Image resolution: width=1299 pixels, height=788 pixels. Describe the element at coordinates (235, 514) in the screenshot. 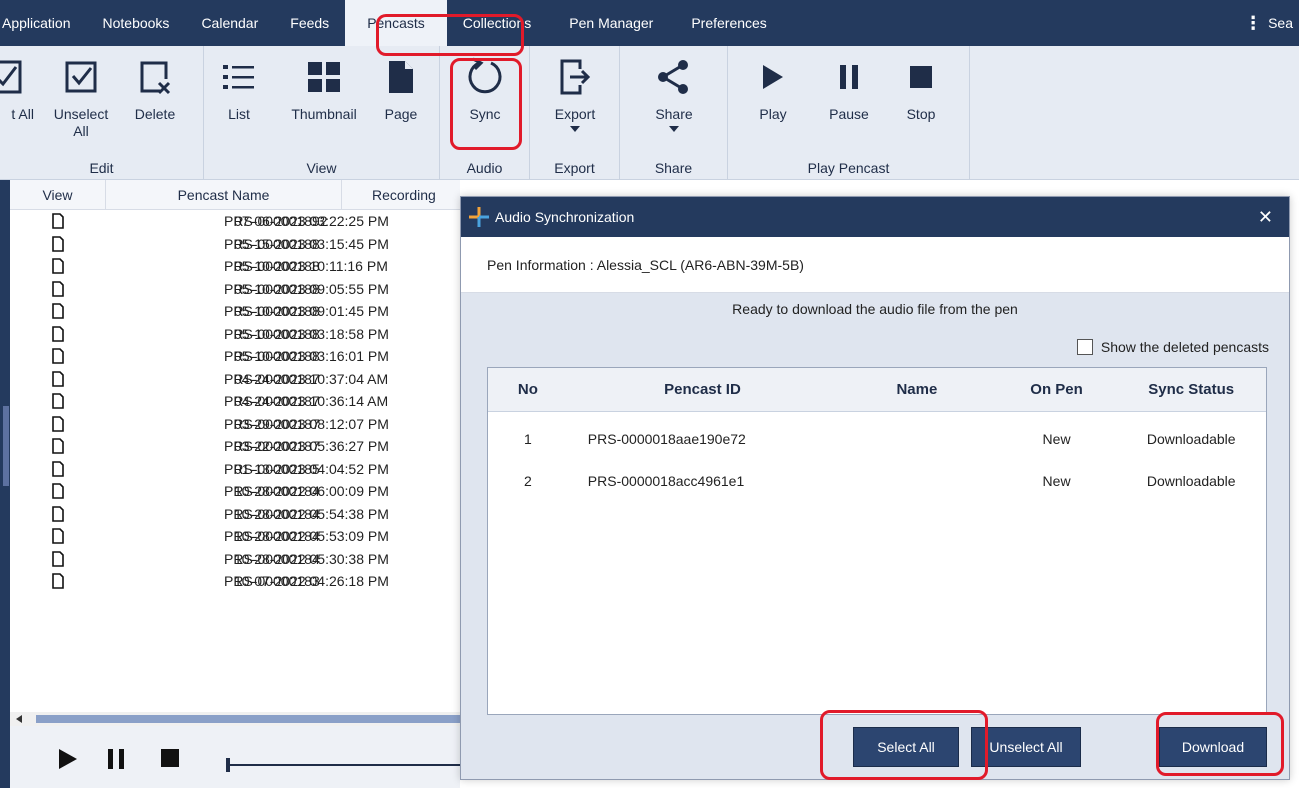

I see `list-item: 10-28-2022 05:54:38 PM PRS-00000184` at that location.